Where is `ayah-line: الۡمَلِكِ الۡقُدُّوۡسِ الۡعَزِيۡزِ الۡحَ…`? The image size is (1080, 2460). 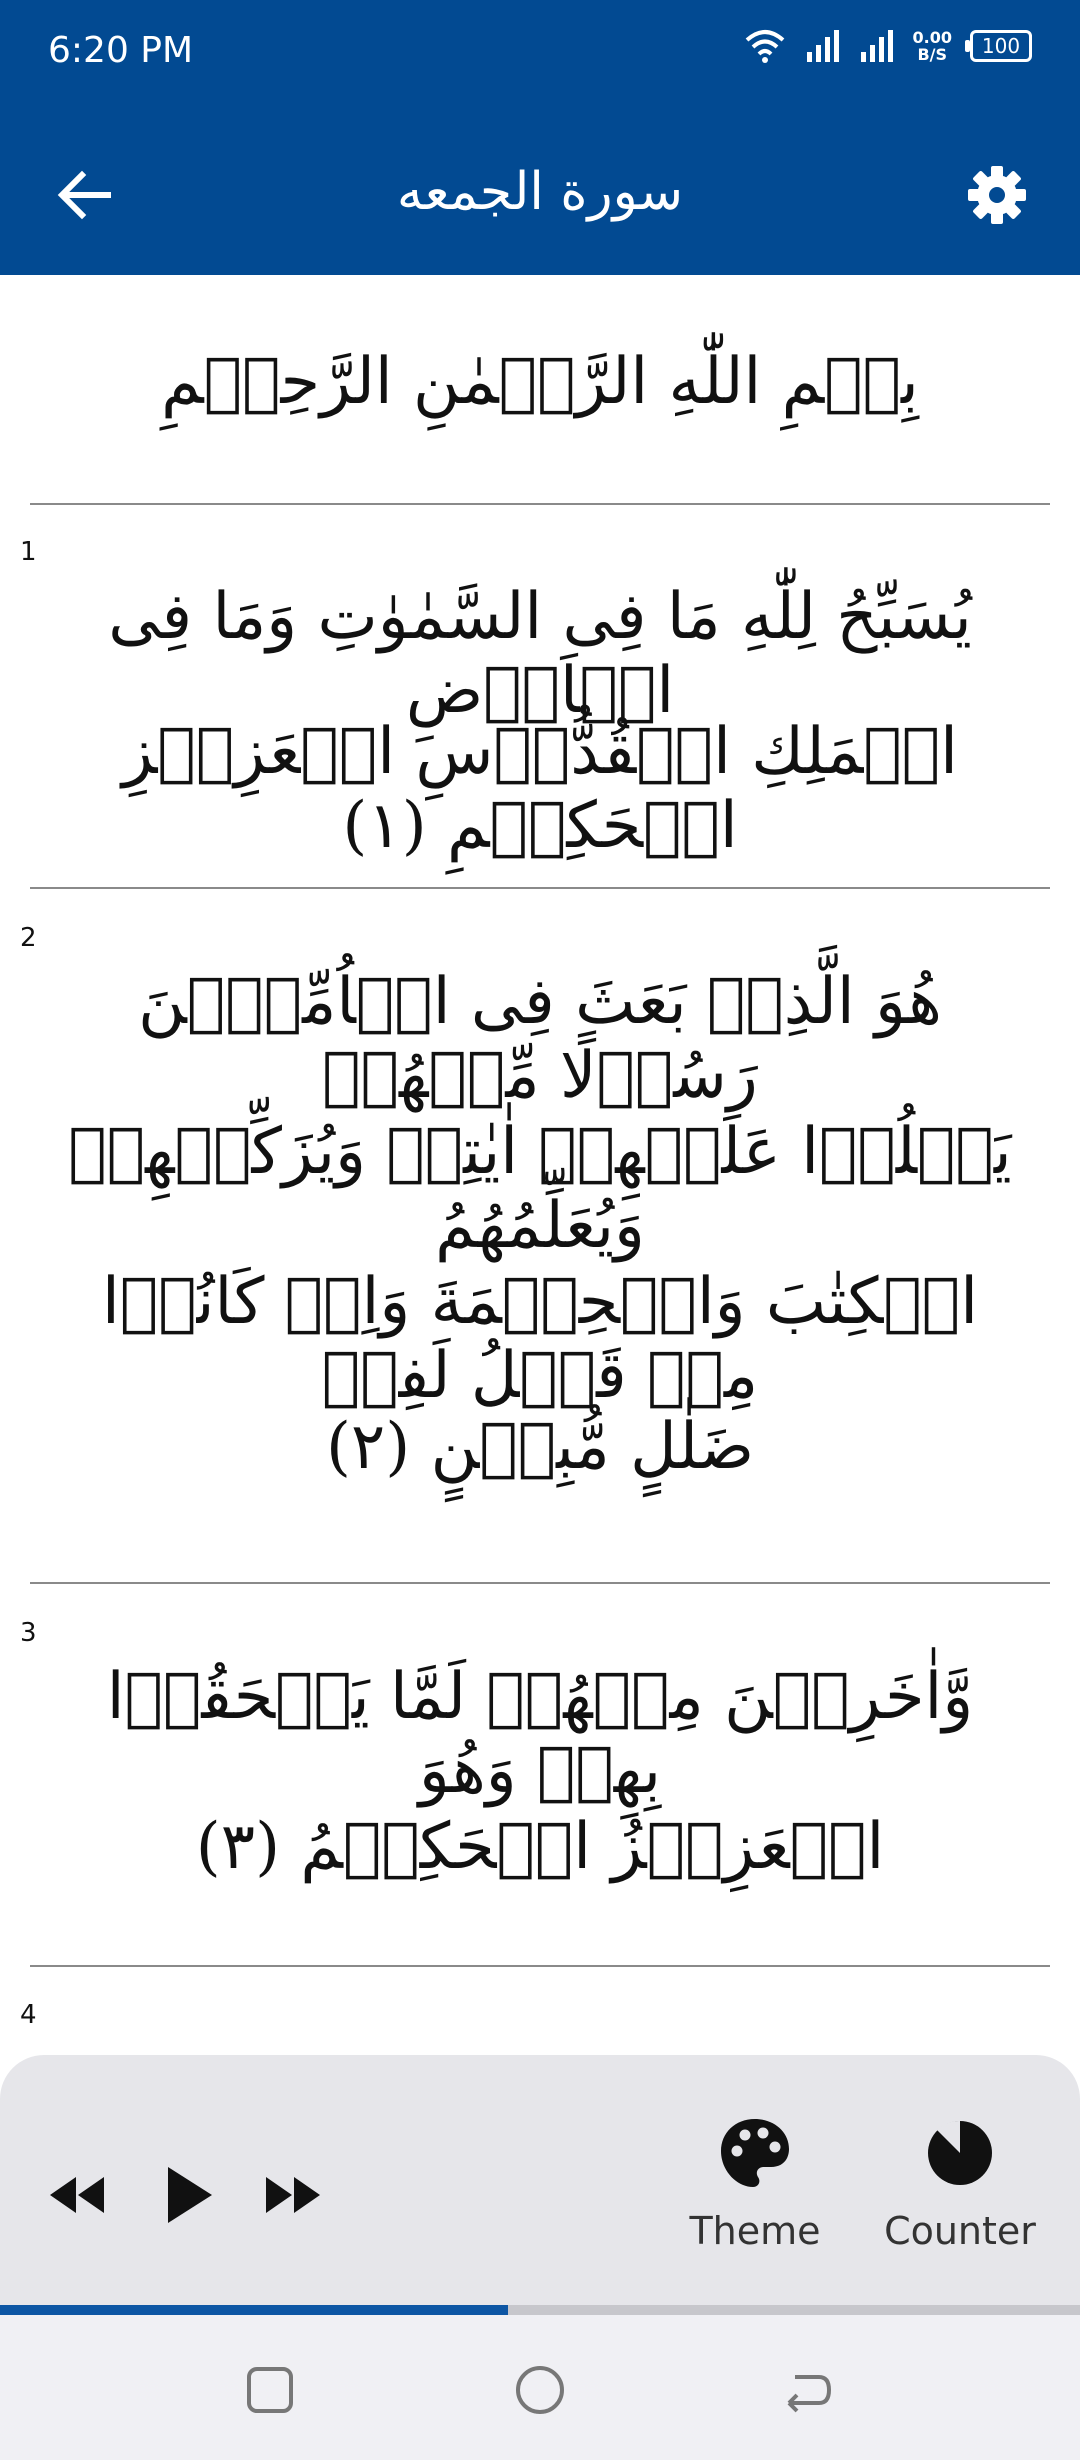 ayah-line: الۡمَلِكِ الۡقُدُّوۡسِ الۡعَزِيۡزِ الۡحَ… is located at coordinates (540, 789).